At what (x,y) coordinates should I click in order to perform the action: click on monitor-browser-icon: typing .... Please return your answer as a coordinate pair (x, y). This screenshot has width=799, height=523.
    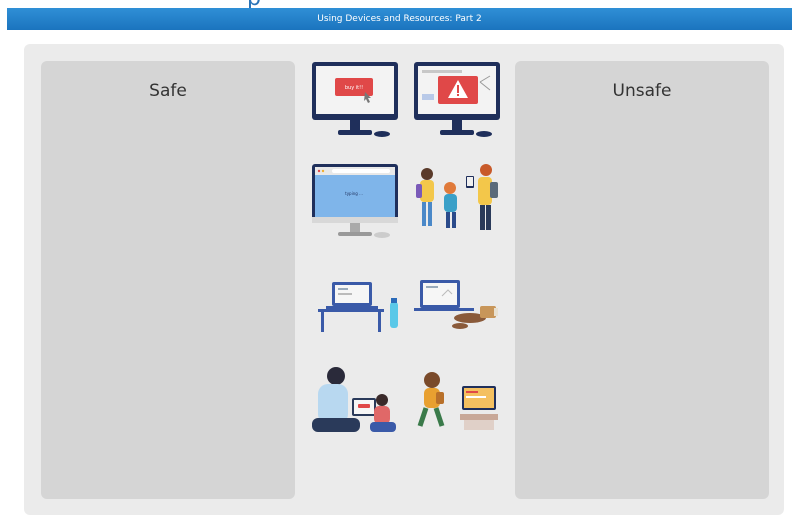
    Looking at the image, I should click on (355, 201).